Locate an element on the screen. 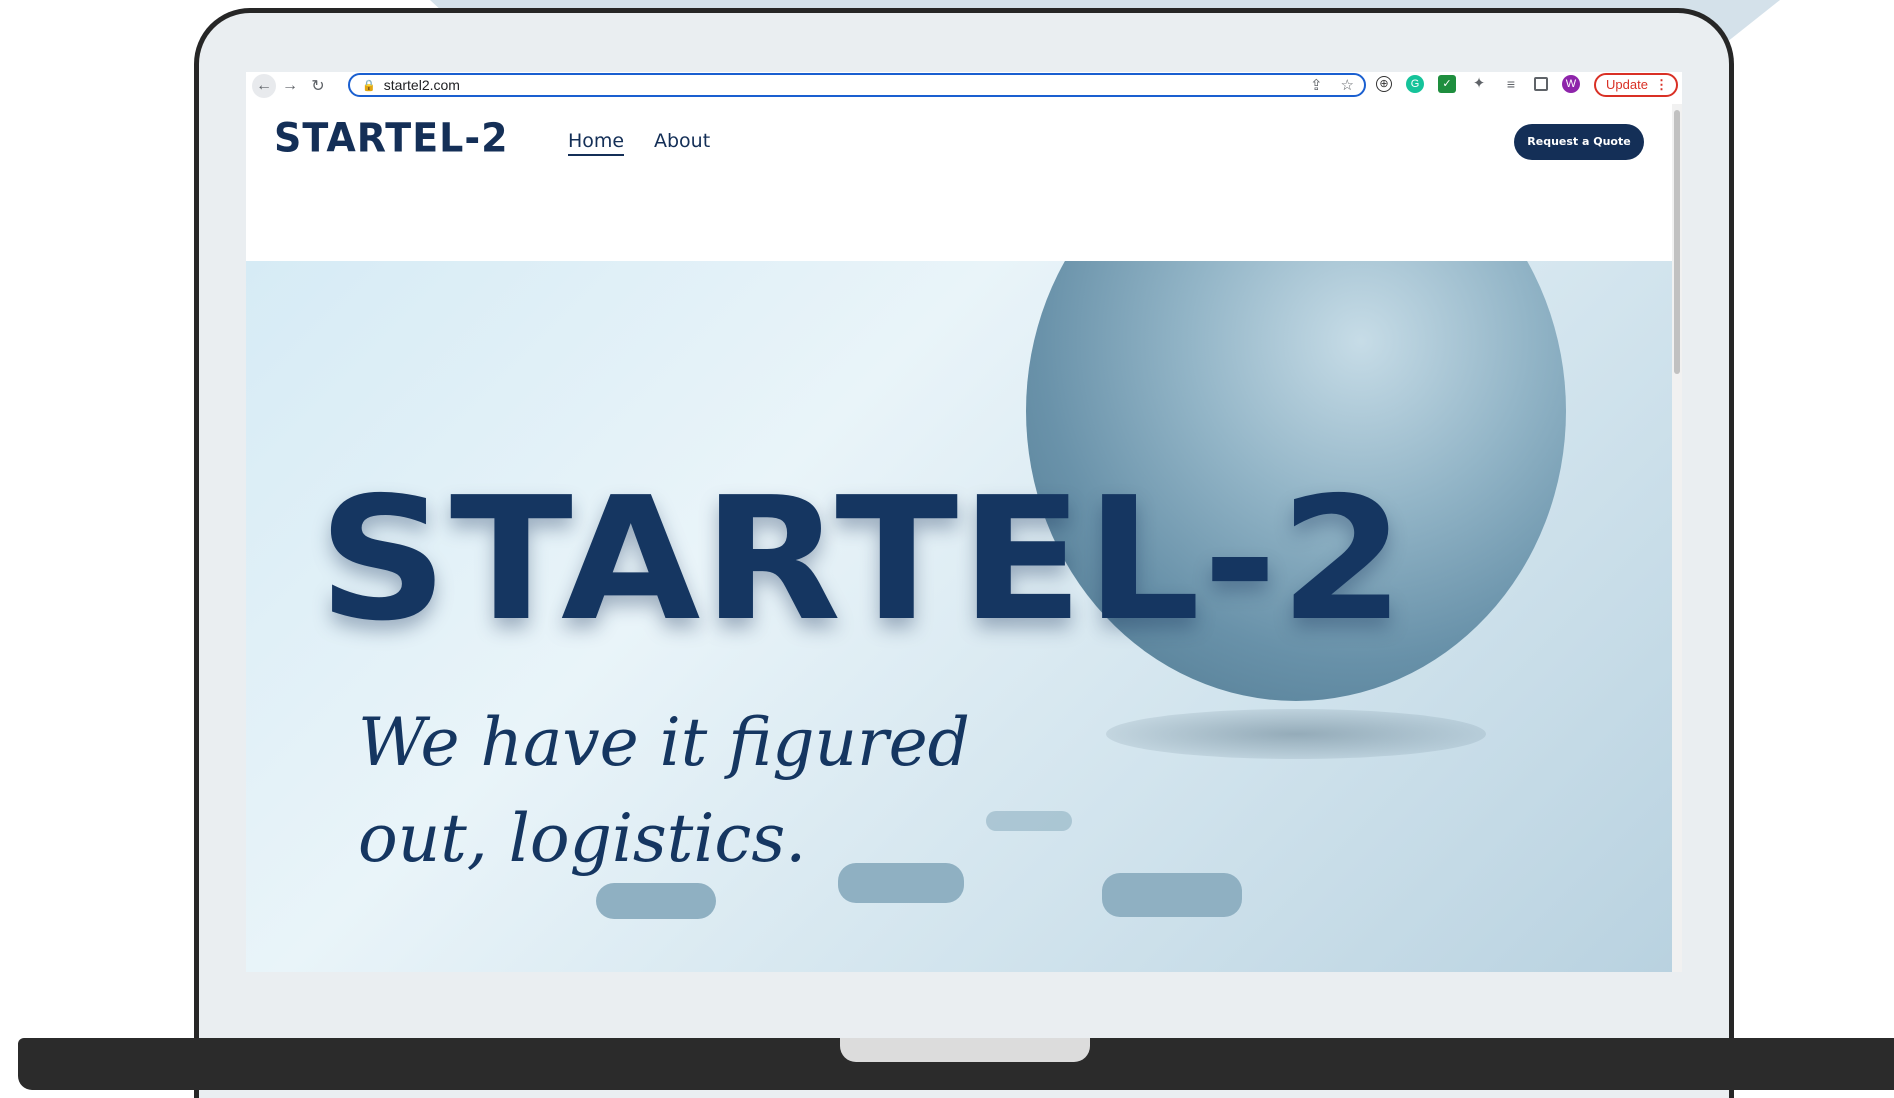  back-arrow-icon: ← is located at coordinates (264, 86).